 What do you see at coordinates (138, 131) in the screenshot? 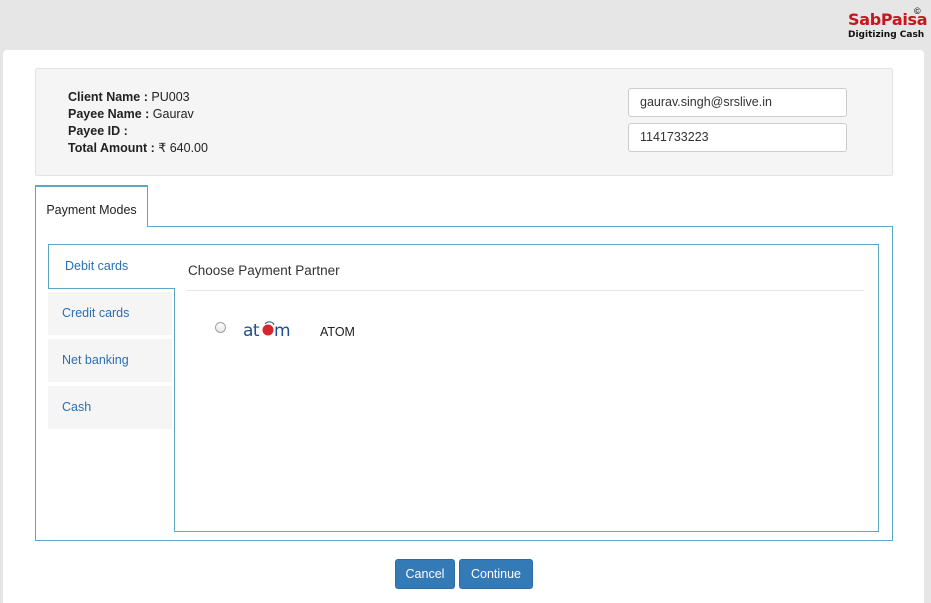
I see `payee-id-row: Payee ID :` at bounding box center [138, 131].